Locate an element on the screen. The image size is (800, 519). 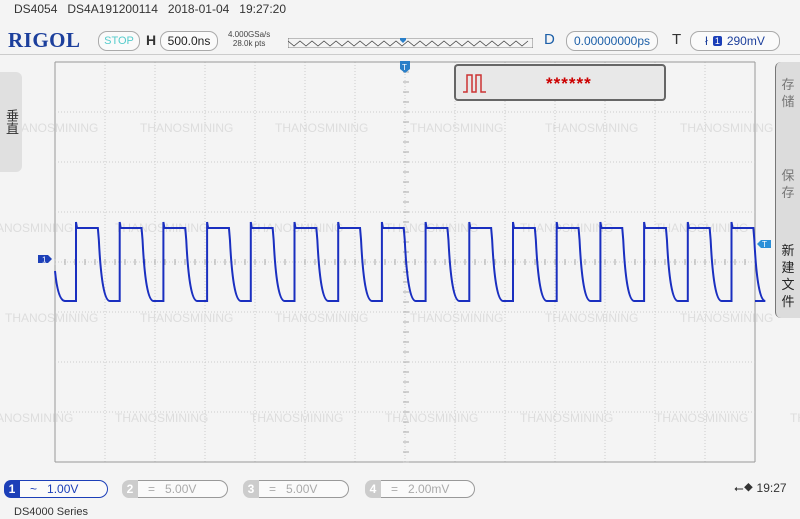
vertical-menu-label: 垂直 is located at coordinates (11, 122).